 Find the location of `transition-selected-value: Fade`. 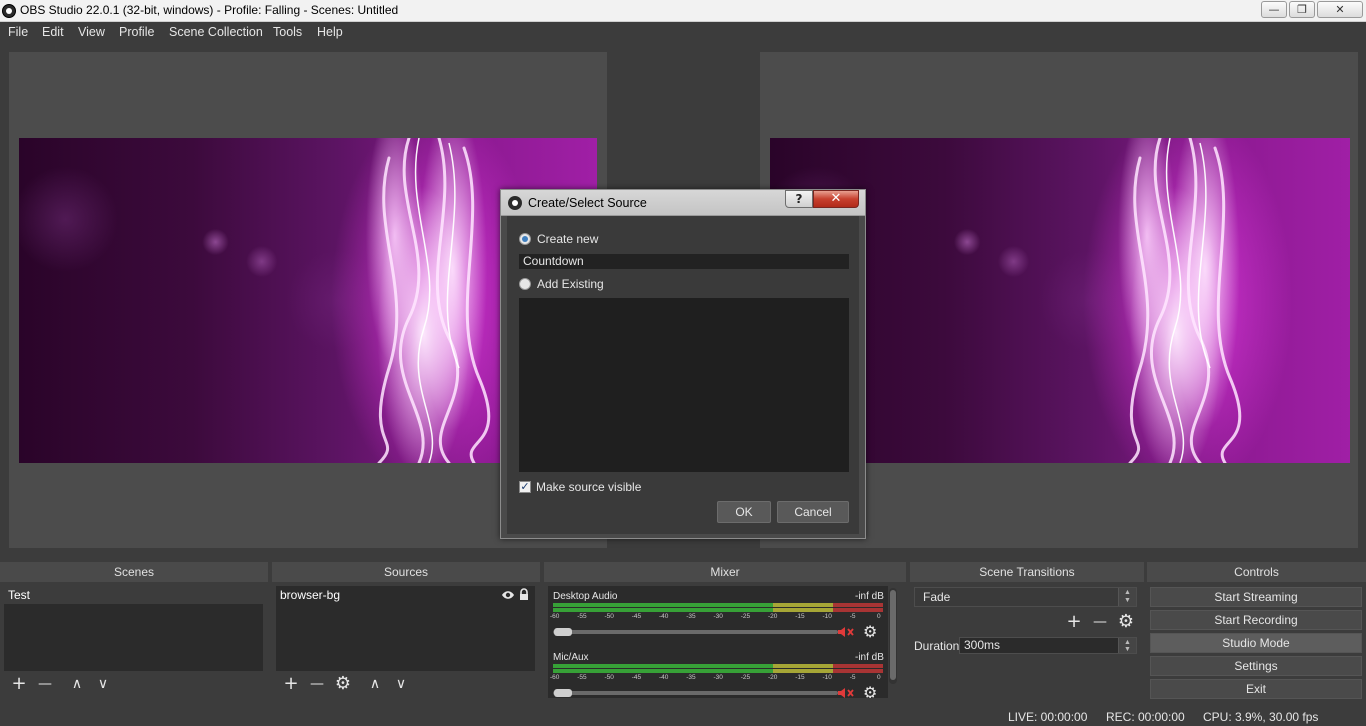

transition-selected-value: Fade is located at coordinates (937, 597).